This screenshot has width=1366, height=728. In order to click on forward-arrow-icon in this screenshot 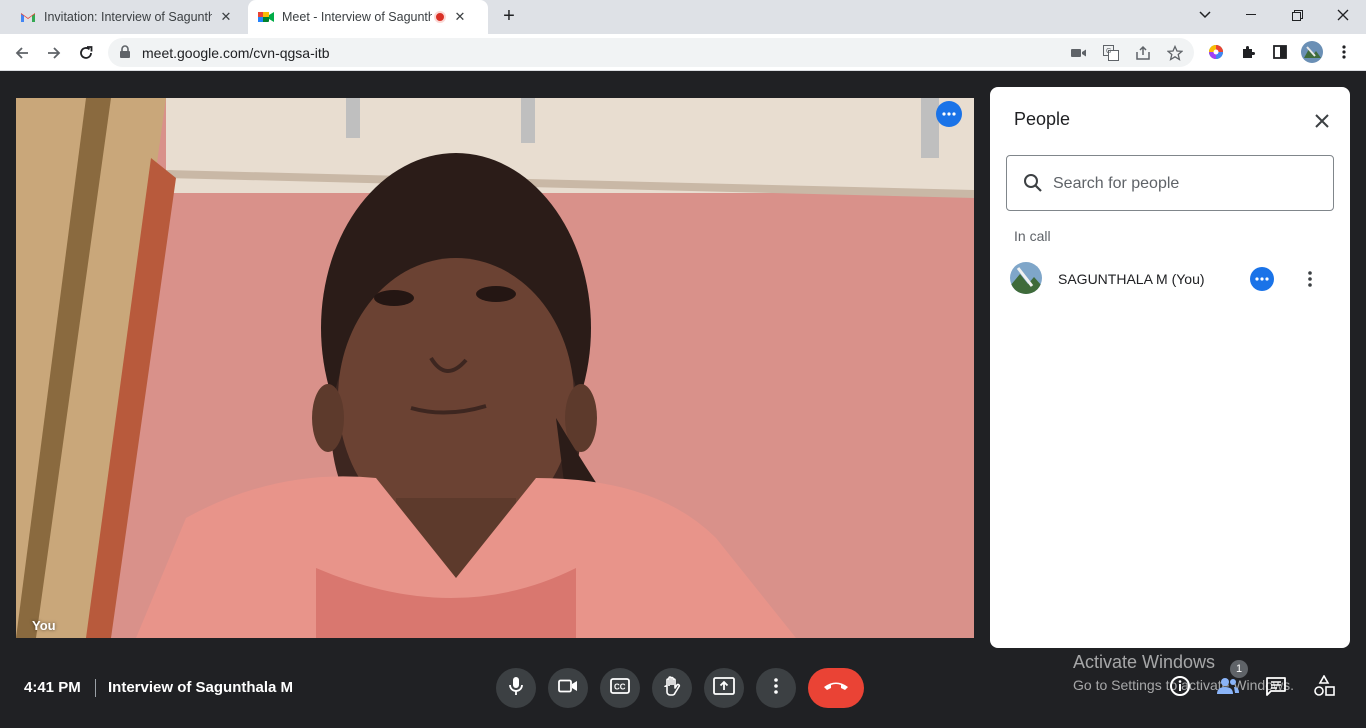, I will do `click(54, 53)`.